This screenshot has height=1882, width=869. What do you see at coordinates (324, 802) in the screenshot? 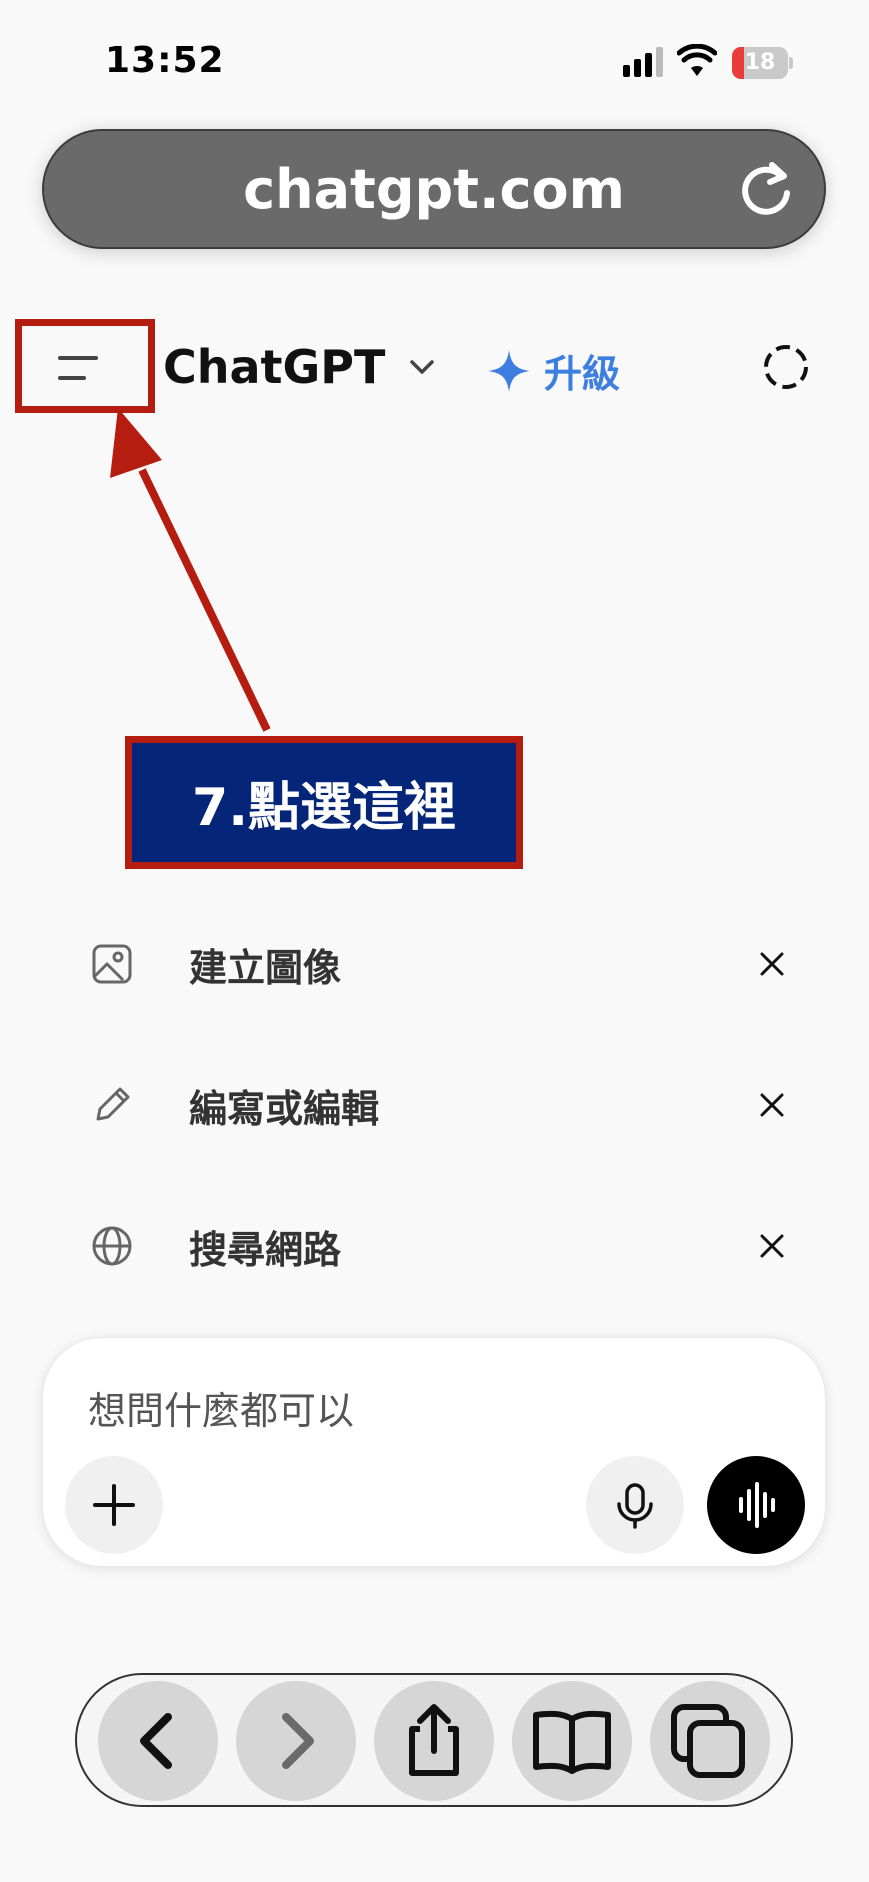
I see `annotation-label: 7.點選這裡` at bounding box center [324, 802].